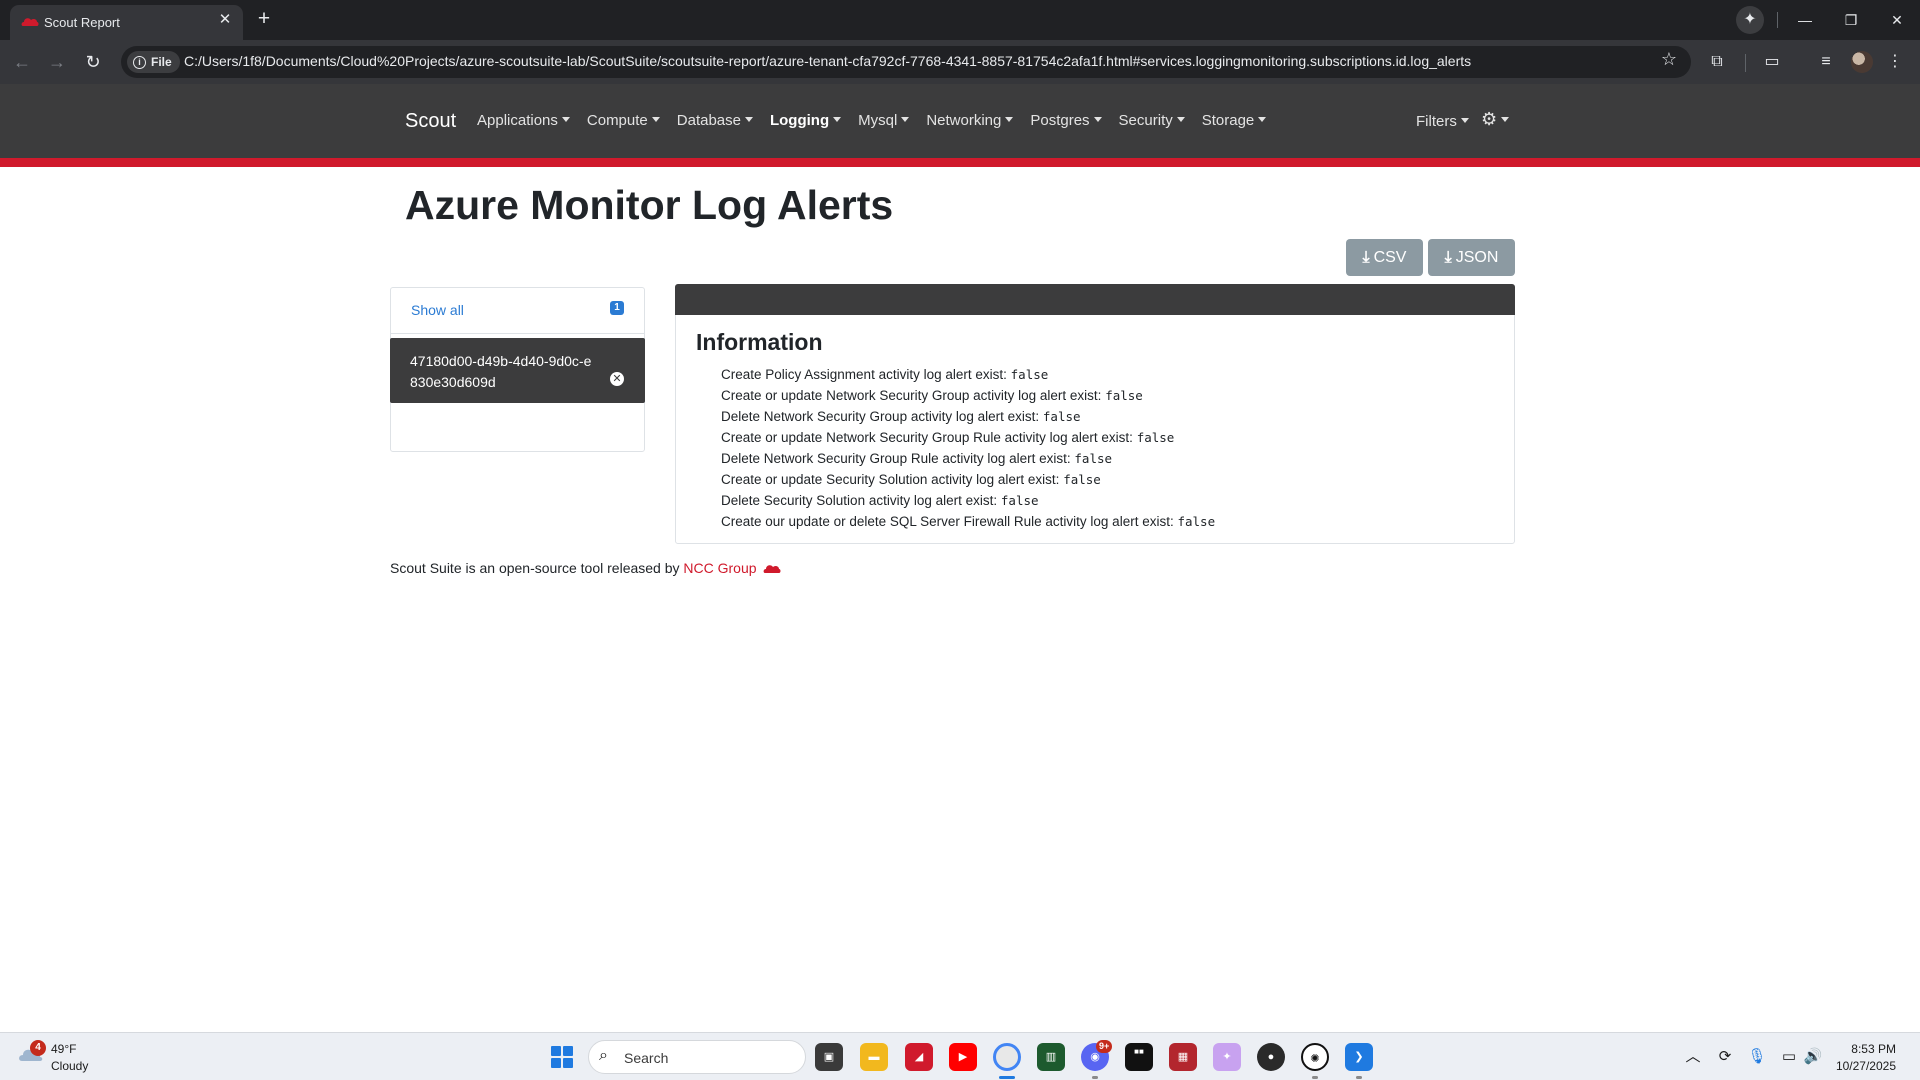  What do you see at coordinates (1873, 1049) in the screenshot?
I see `clock-time: 8:53 PM` at bounding box center [1873, 1049].